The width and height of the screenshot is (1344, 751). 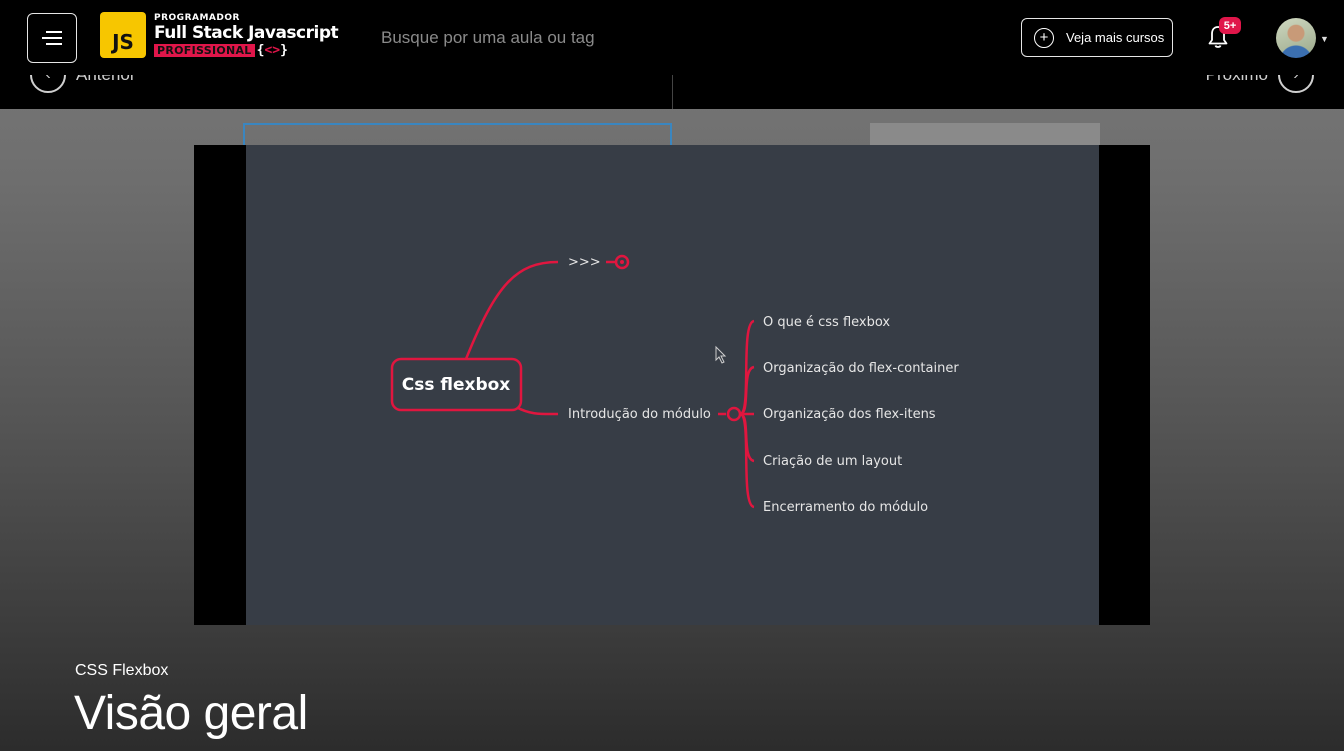 I want to click on lesson-title: Visão geral, so click(x=191, y=713).